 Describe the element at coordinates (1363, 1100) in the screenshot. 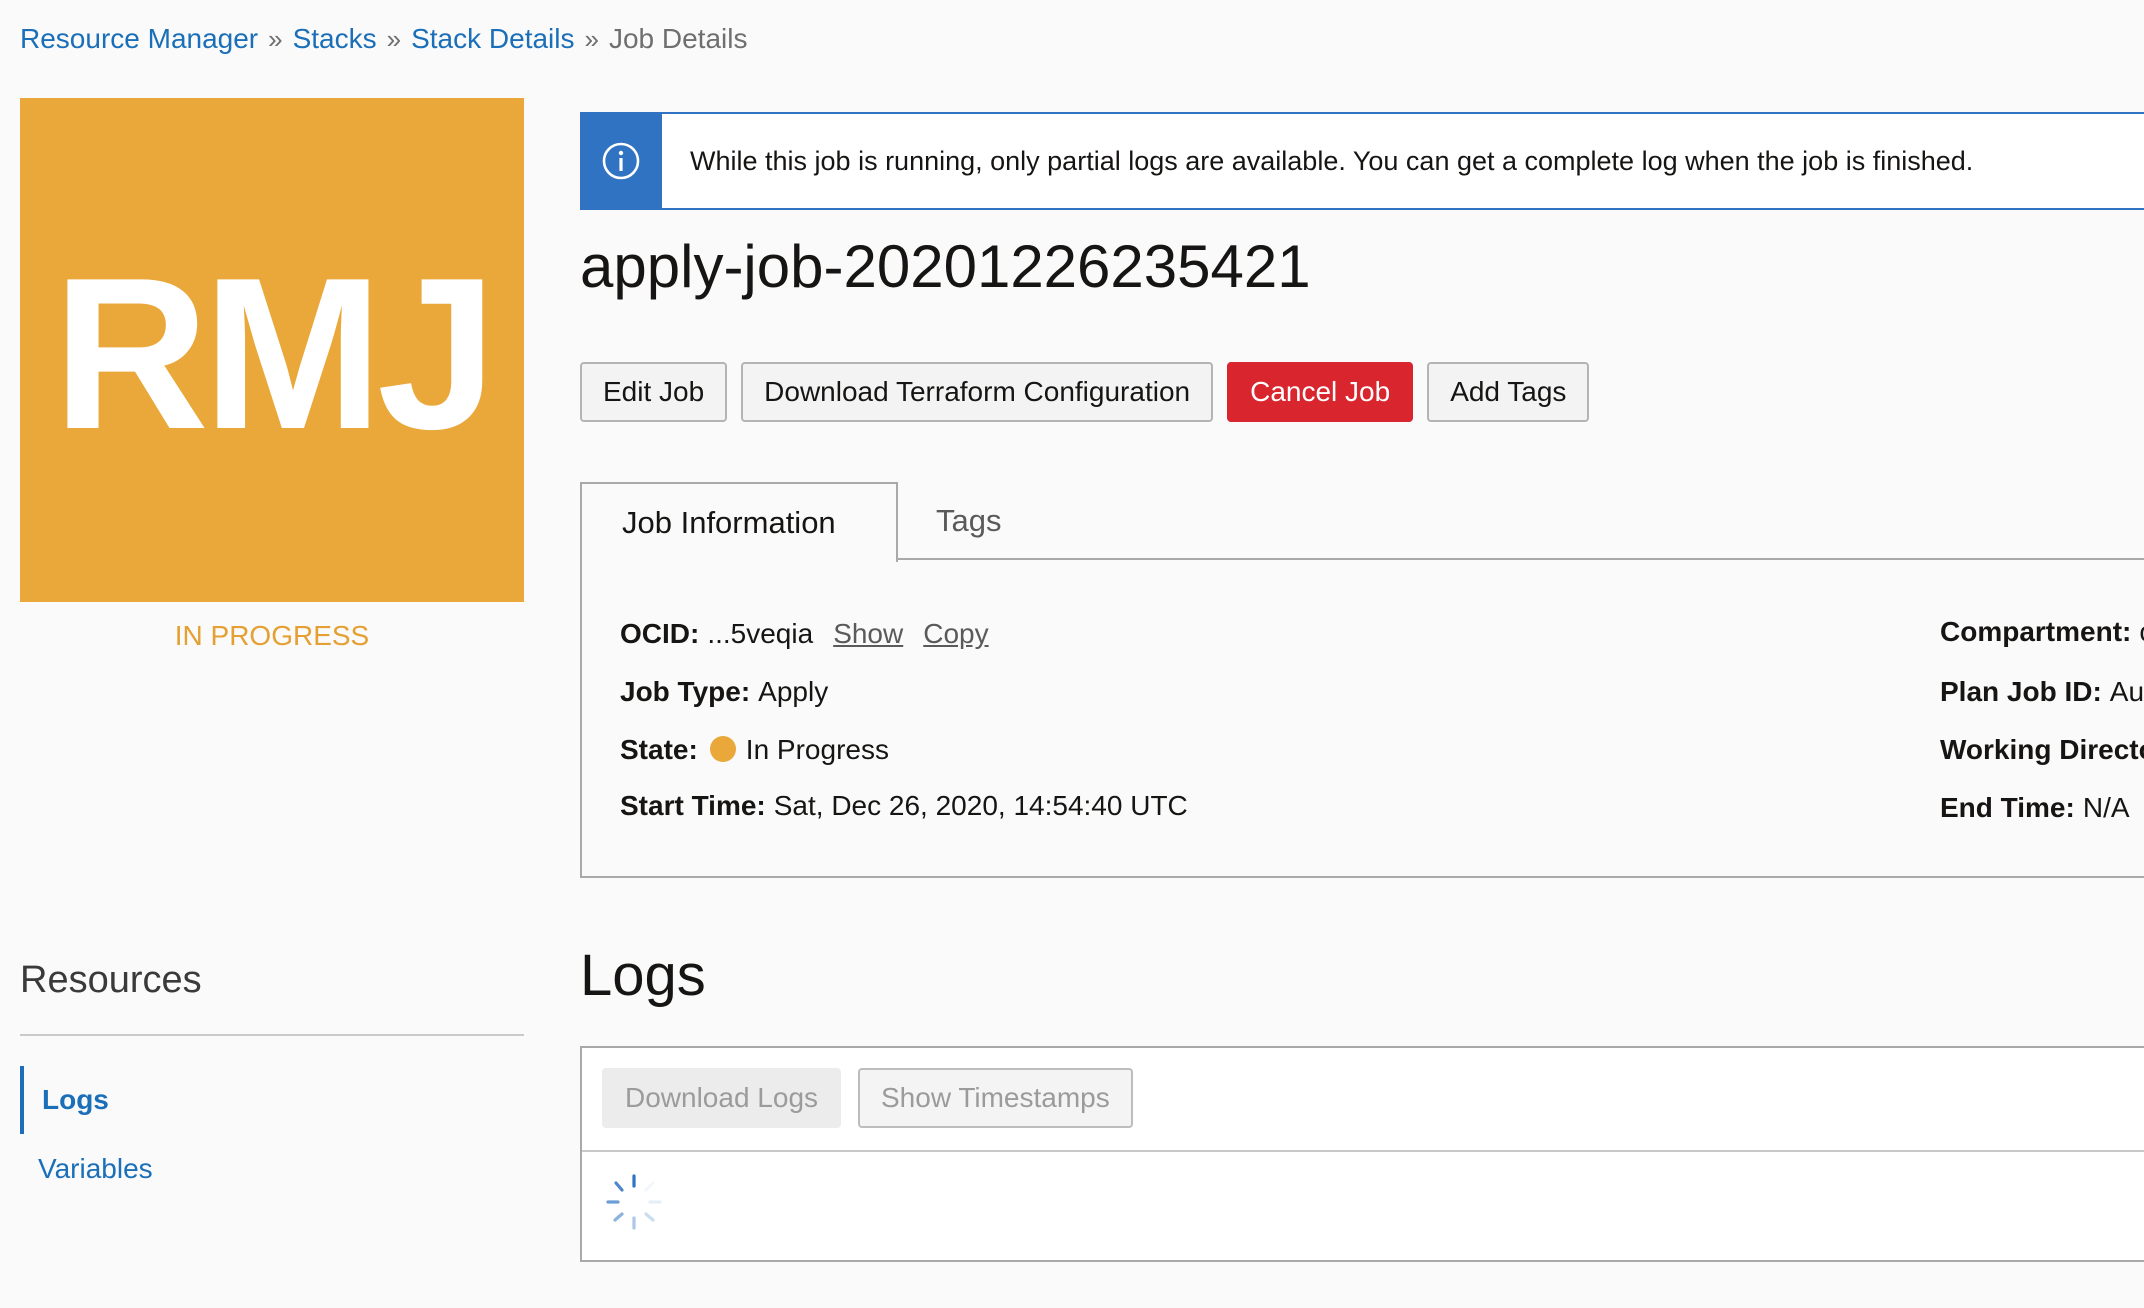

I see `logs-toolbar: Download Logs Show Timestamps` at that location.